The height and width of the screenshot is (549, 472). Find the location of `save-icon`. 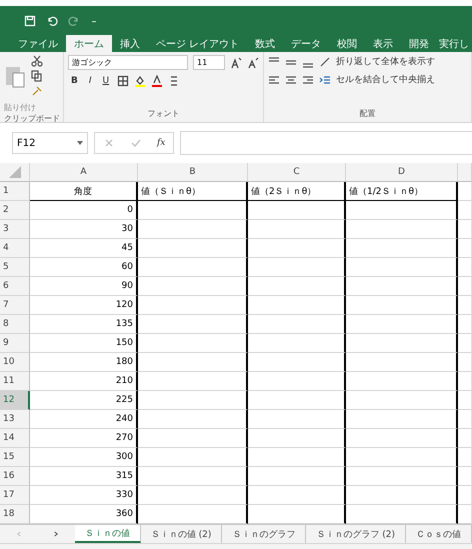

save-icon is located at coordinates (30, 20).